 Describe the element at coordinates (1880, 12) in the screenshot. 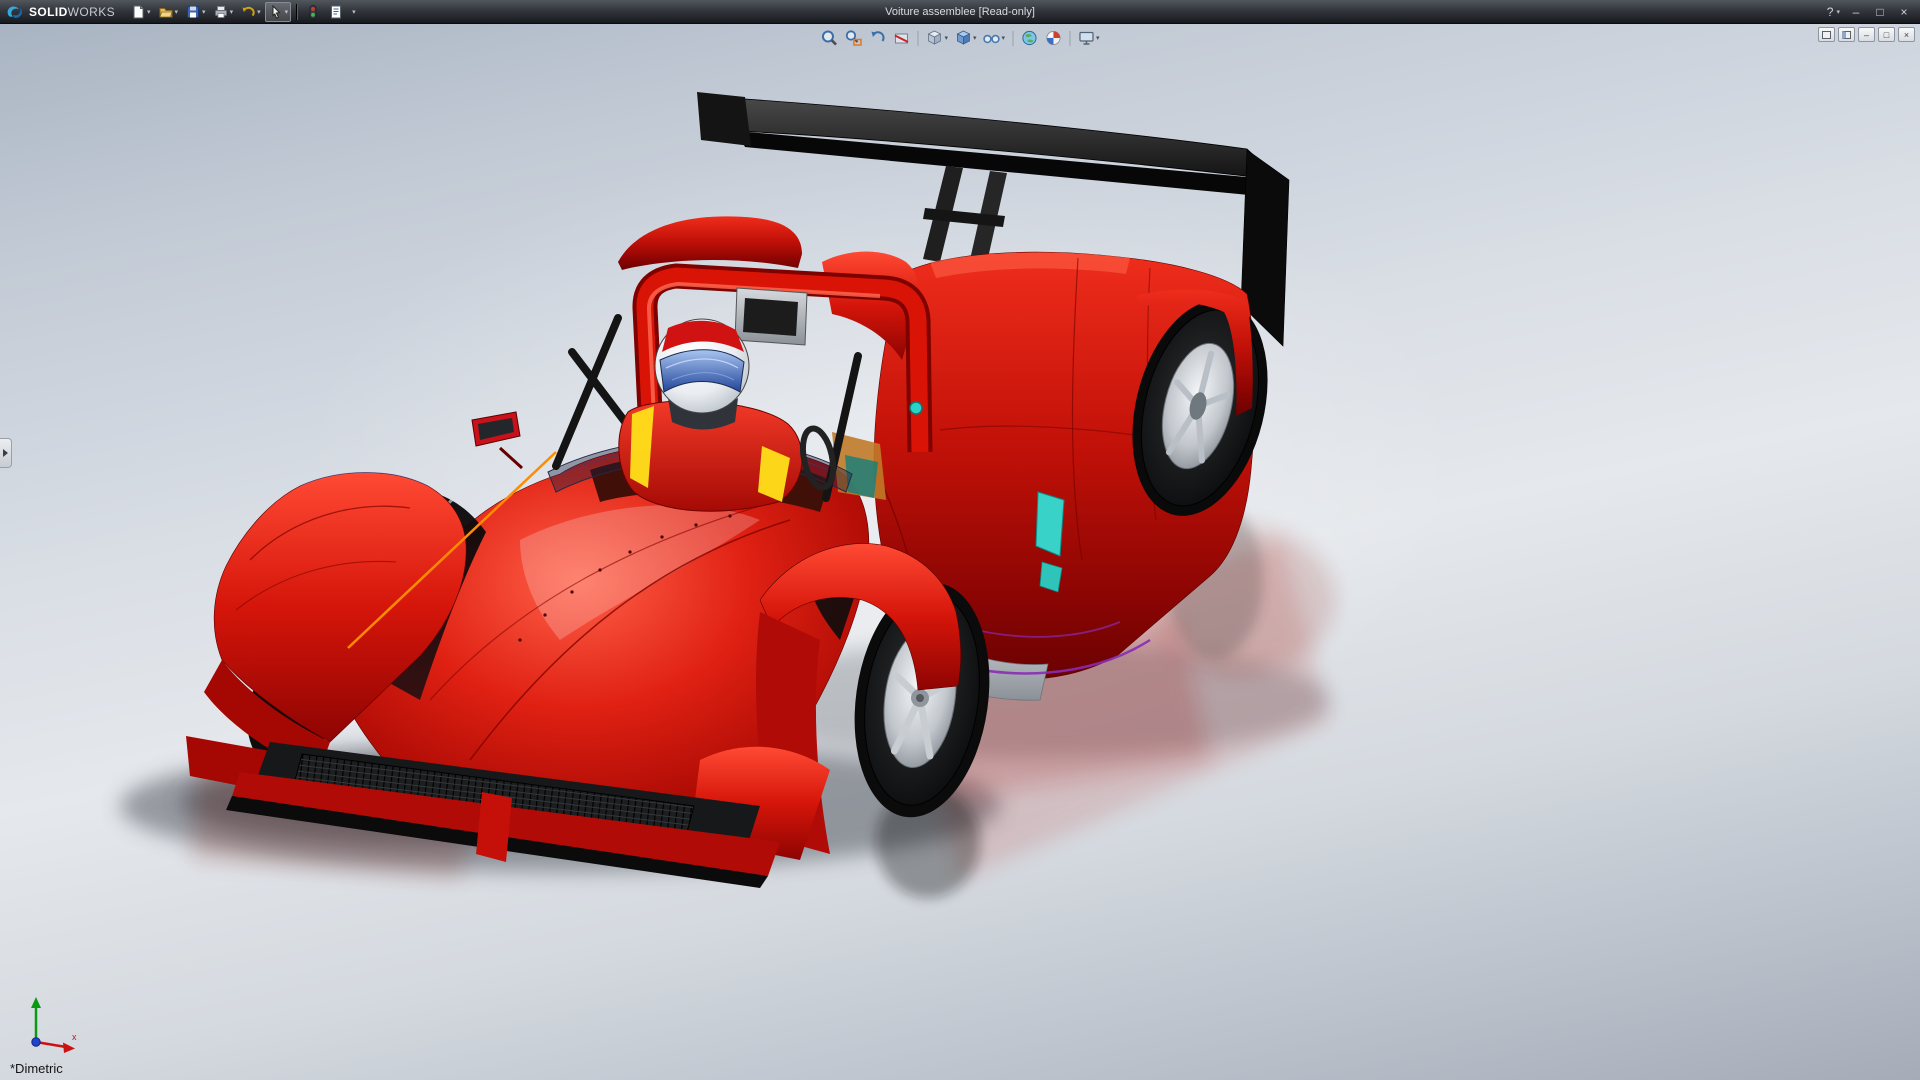

I see `maximize-button: □` at that location.